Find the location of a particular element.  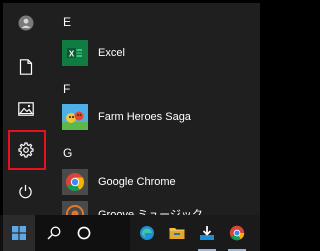

windows-start-icon is located at coordinates (19, 233).